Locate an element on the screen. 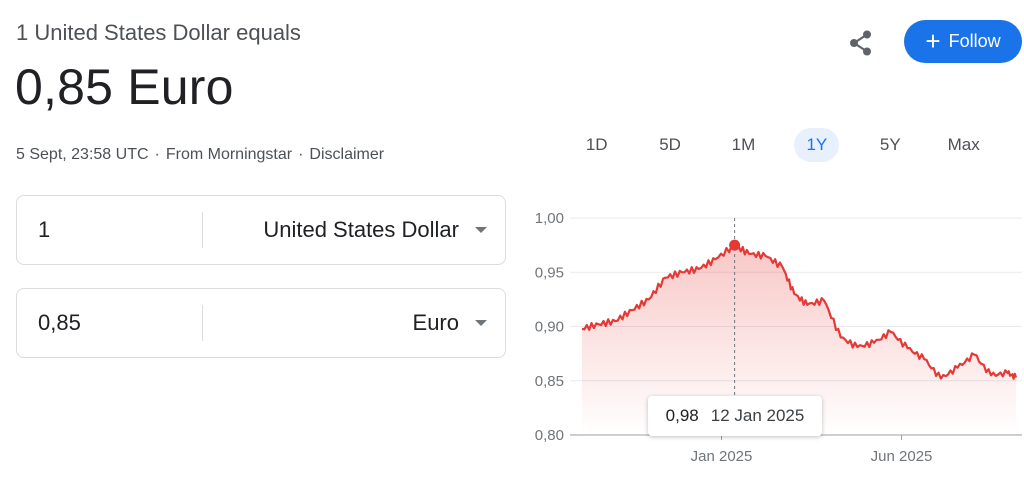 Image resolution: width=1024 pixels, height=488 pixels. chart-tooltip: 0,98 12 Jan 2025 is located at coordinates (735, 416).